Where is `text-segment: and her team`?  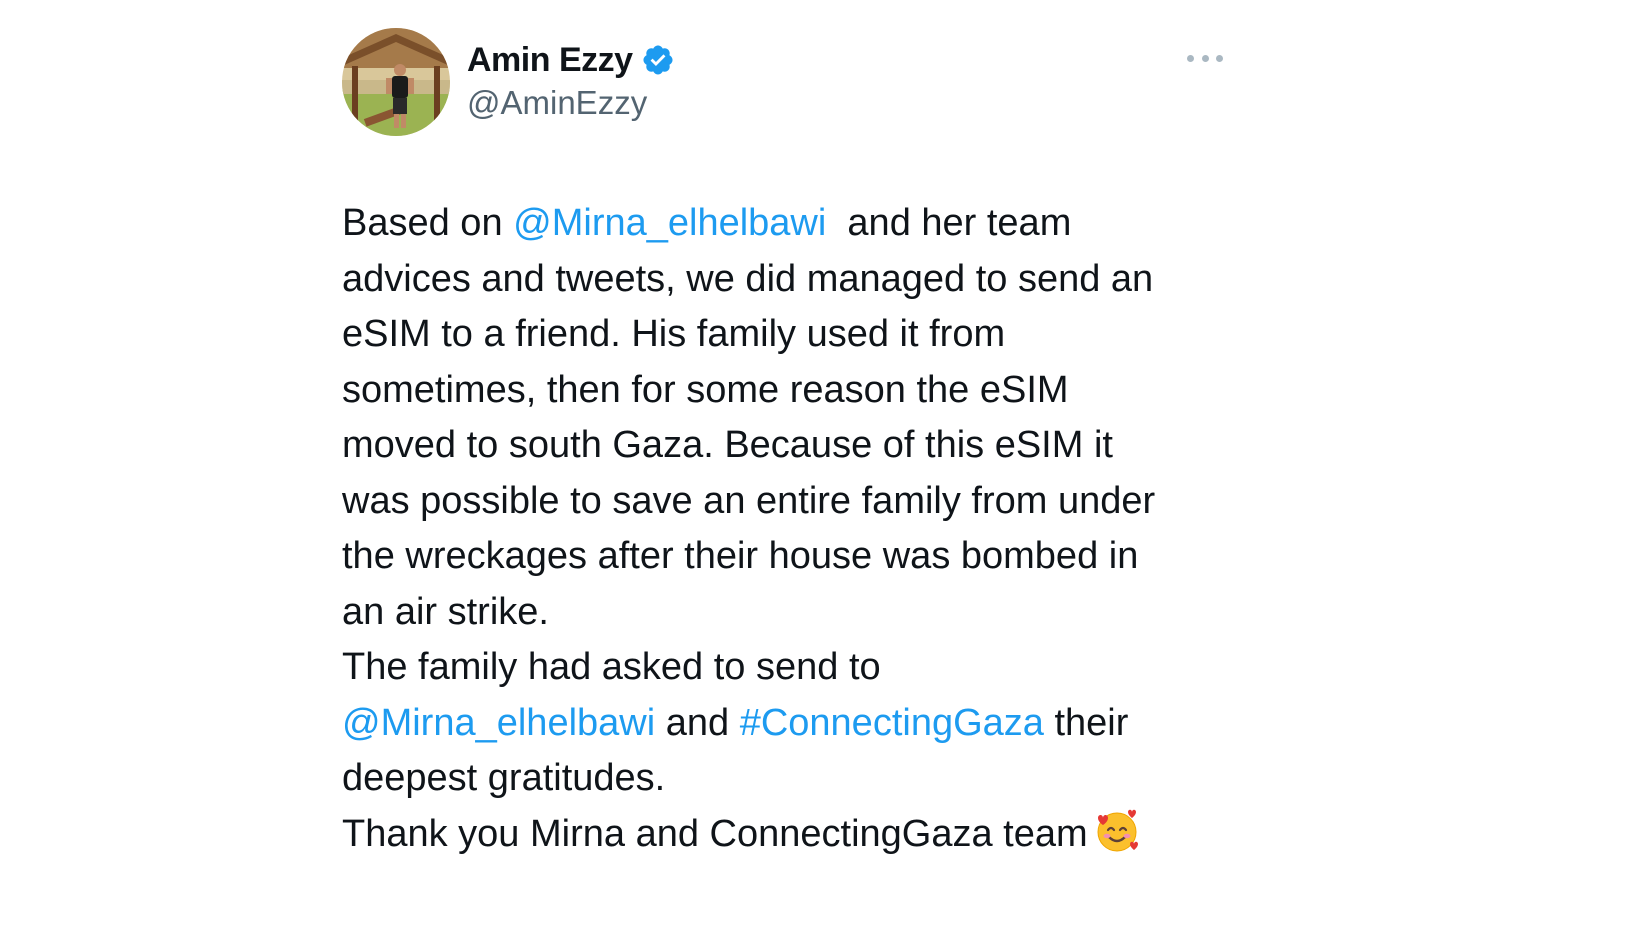 text-segment: and her team is located at coordinates (949, 223).